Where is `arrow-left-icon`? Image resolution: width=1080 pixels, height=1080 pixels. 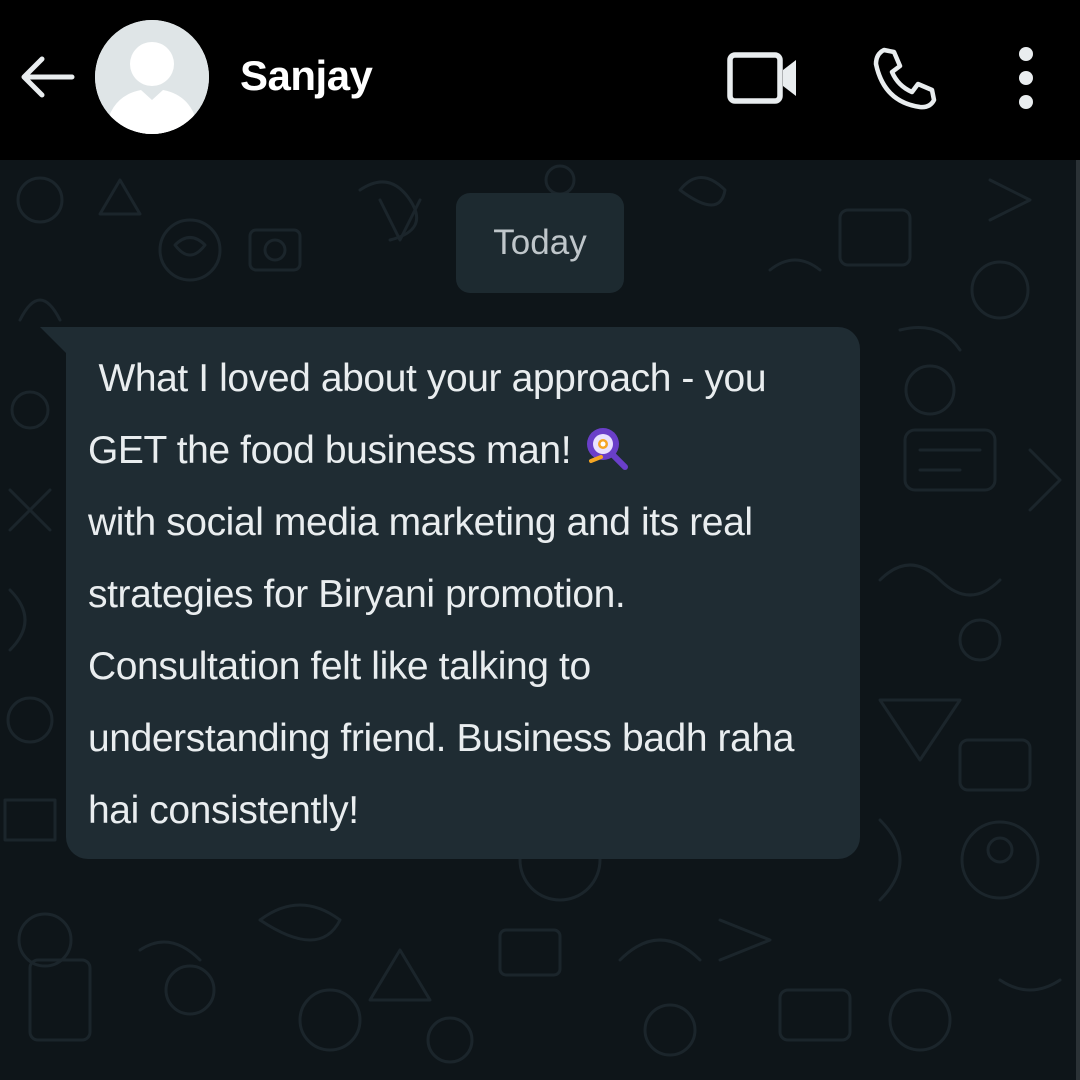
arrow-left-icon is located at coordinates (48, 77).